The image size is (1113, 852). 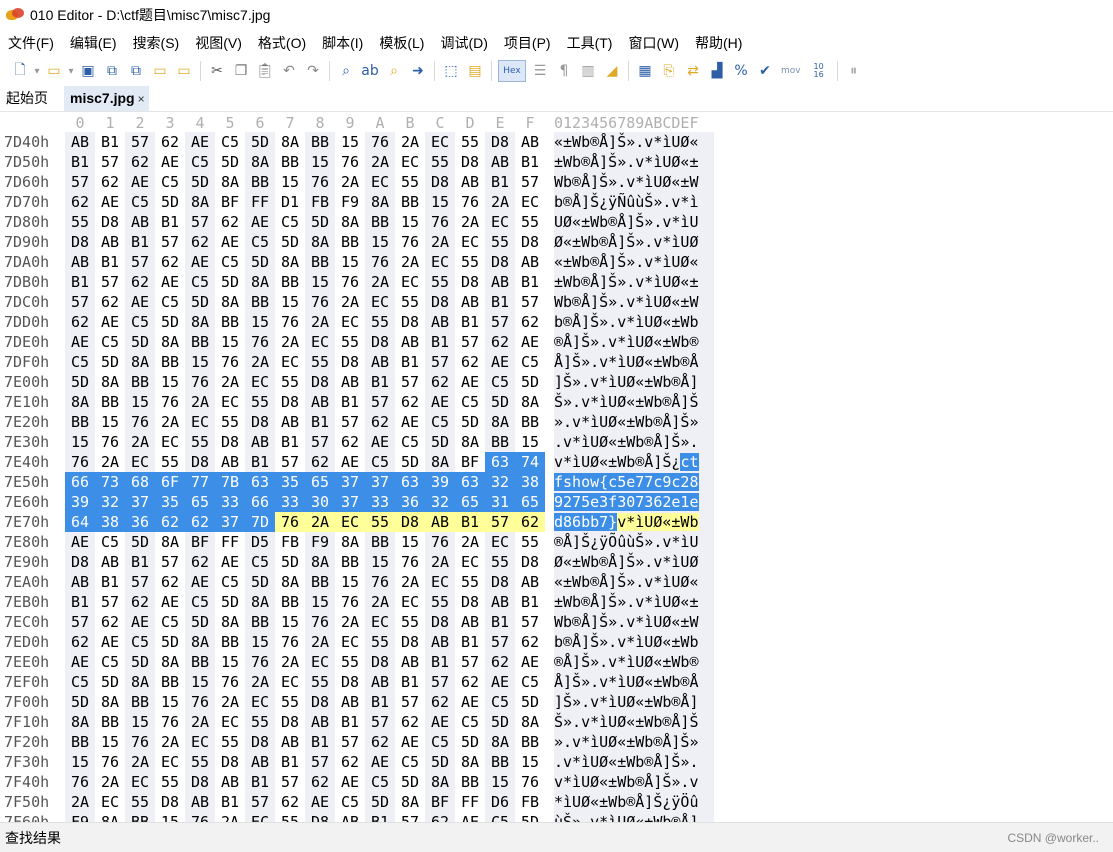 What do you see at coordinates (500, 502) in the screenshot?
I see `hex-byte: 31` at bounding box center [500, 502].